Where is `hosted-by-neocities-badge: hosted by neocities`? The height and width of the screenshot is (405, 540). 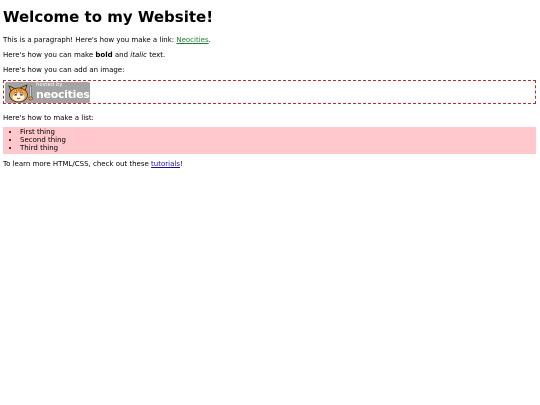
hosted-by-neocities-badge: hosted by neocities is located at coordinates (47, 92).